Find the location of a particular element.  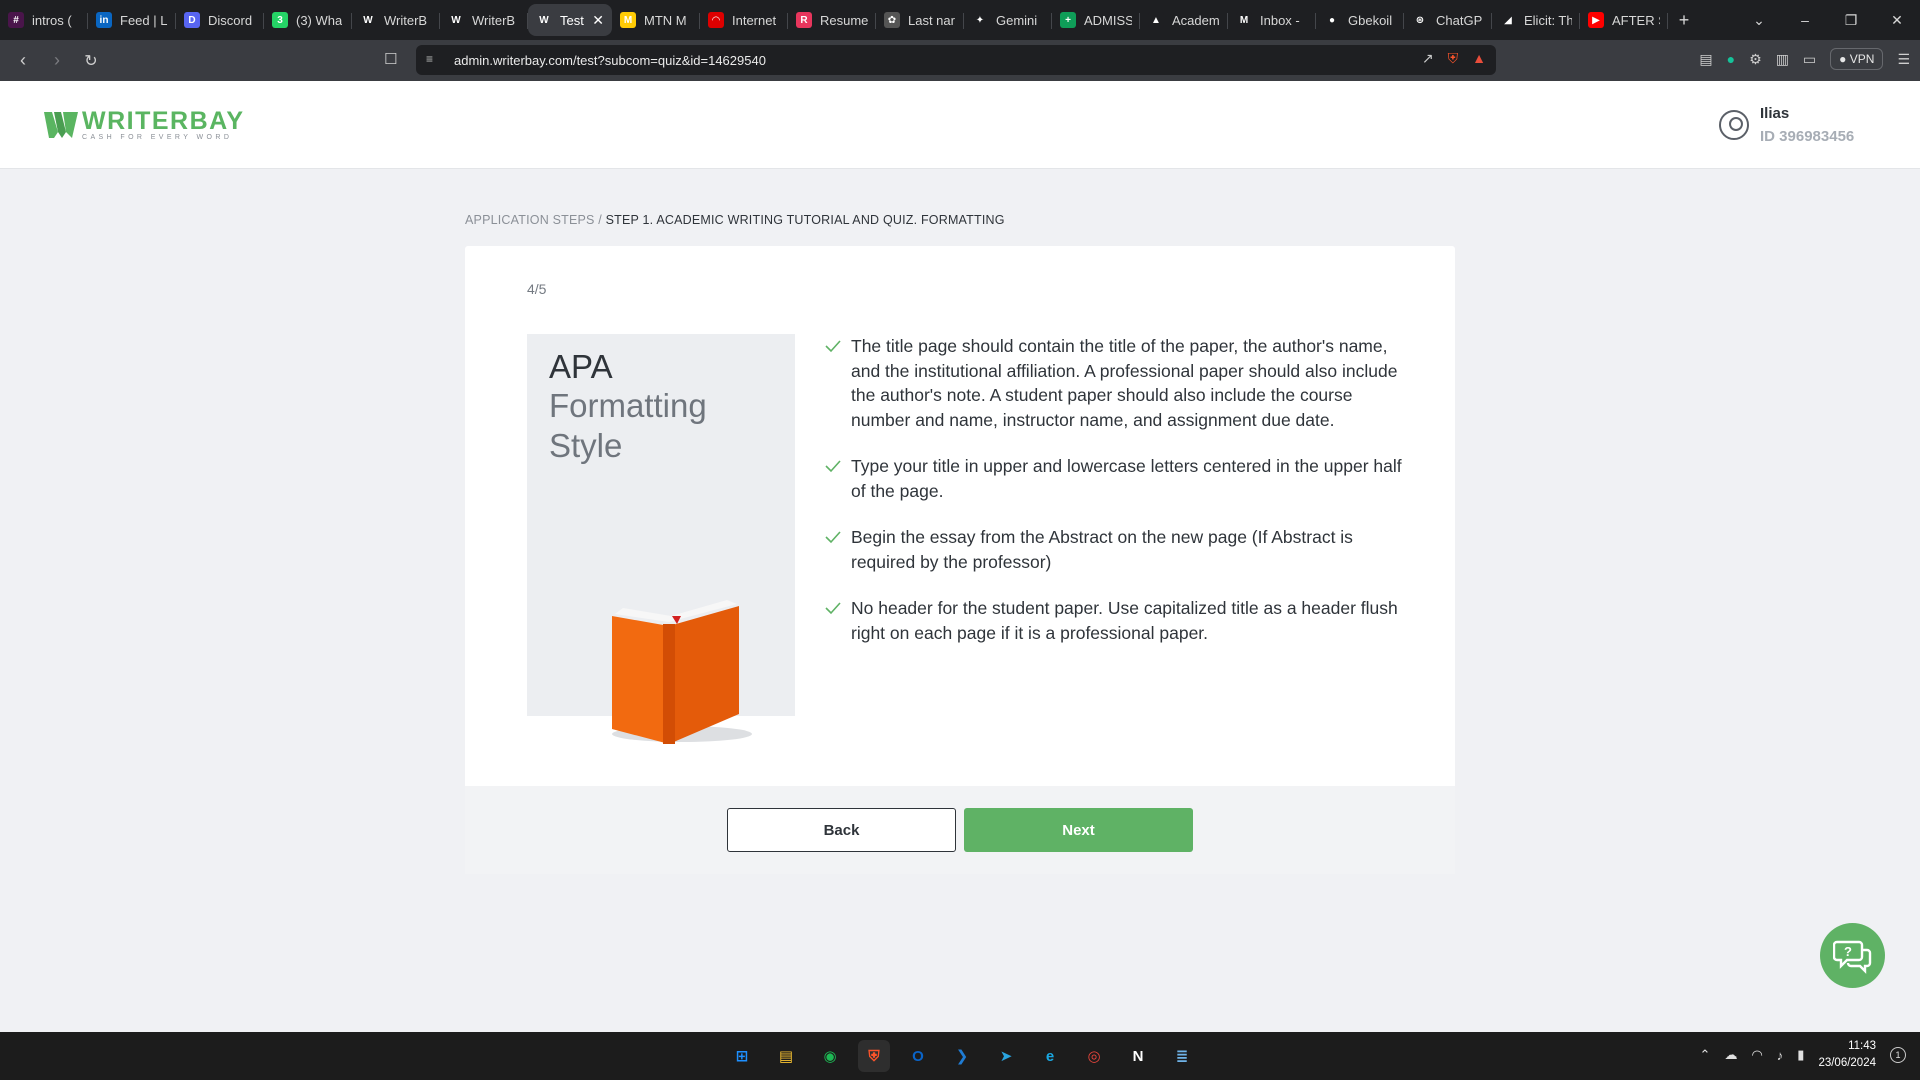

forward-nav-icon: › is located at coordinates (57, 60).